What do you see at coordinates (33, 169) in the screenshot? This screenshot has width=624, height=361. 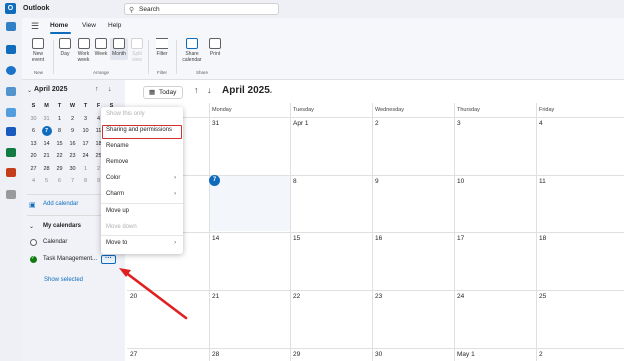 I see `mini-day: 27` at bounding box center [33, 169].